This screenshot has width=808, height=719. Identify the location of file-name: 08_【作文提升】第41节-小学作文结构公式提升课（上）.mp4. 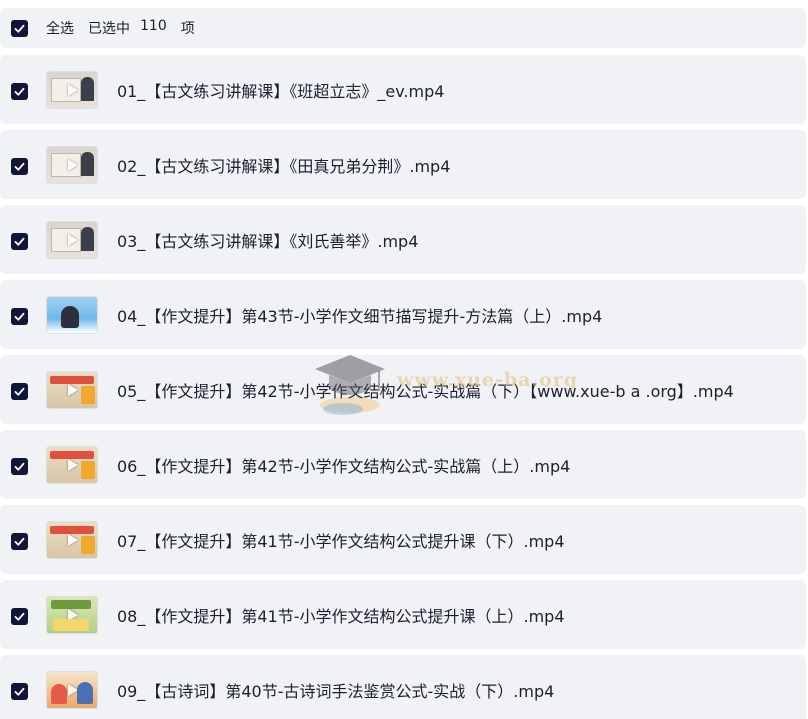
(341, 615).